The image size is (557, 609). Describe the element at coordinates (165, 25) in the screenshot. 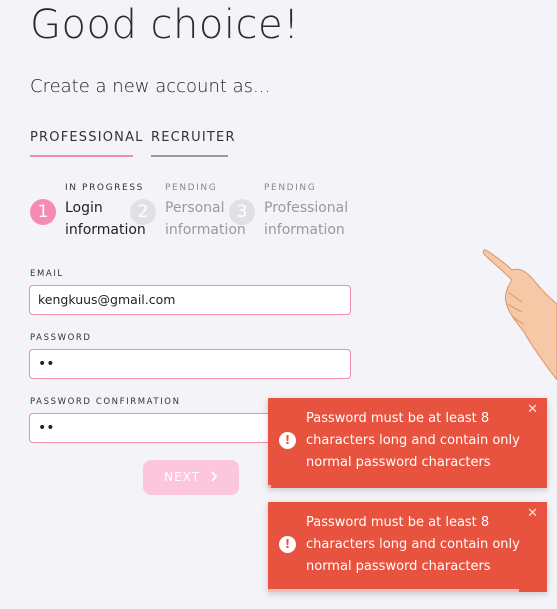

I see `page-title: Good choice!` at that location.